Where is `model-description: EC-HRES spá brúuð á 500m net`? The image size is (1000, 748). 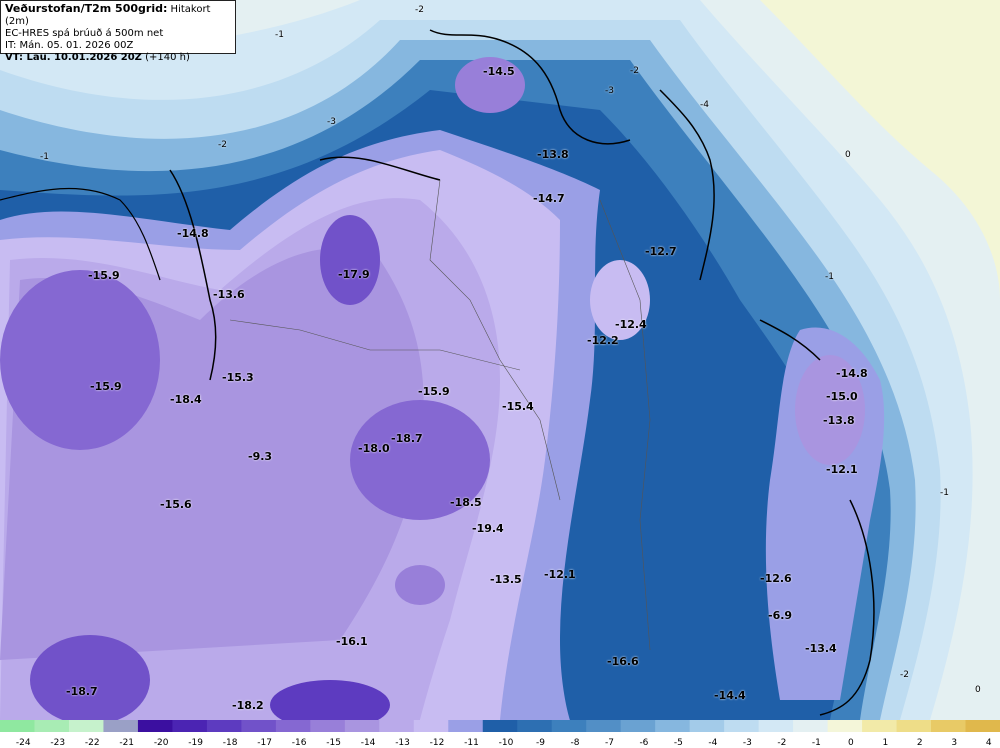
model-description: EC-HRES spá brúuð á 500m net is located at coordinates (84, 33).